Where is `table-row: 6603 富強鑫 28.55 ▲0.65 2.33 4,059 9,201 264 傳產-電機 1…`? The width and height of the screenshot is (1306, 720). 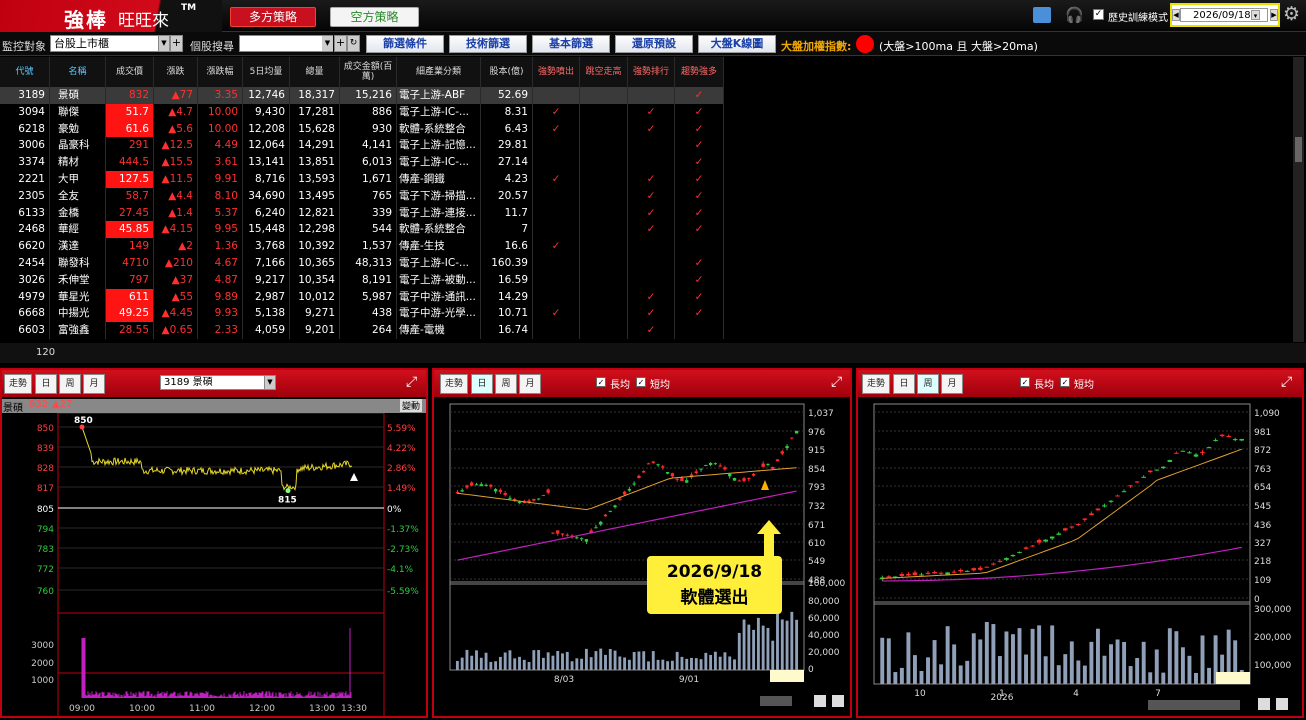 table-row: 6603 富強鑫 28.55 ▲0.65 2.33 4,059 9,201 264 傳產-電機 1… is located at coordinates (362, 330).